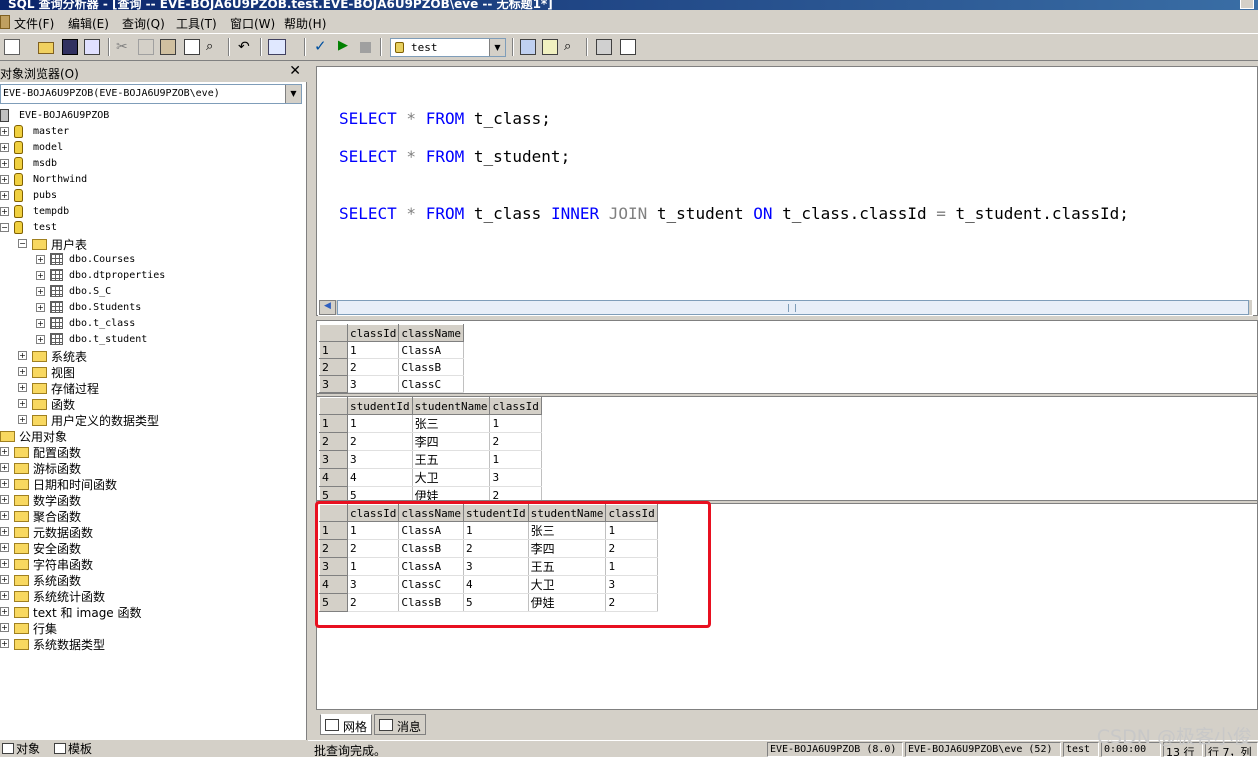  I want to click on table-row: 2 2 李四 2, so click(430, 441).